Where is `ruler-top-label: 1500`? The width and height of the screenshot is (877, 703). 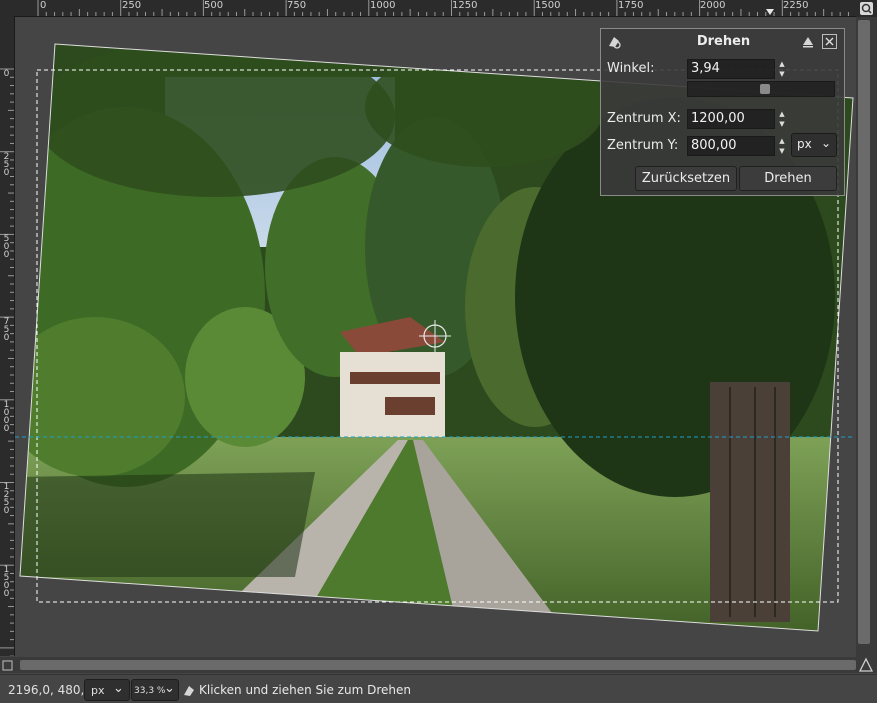 ruler-top-label: 1500 is located at coordinates (548, 5).